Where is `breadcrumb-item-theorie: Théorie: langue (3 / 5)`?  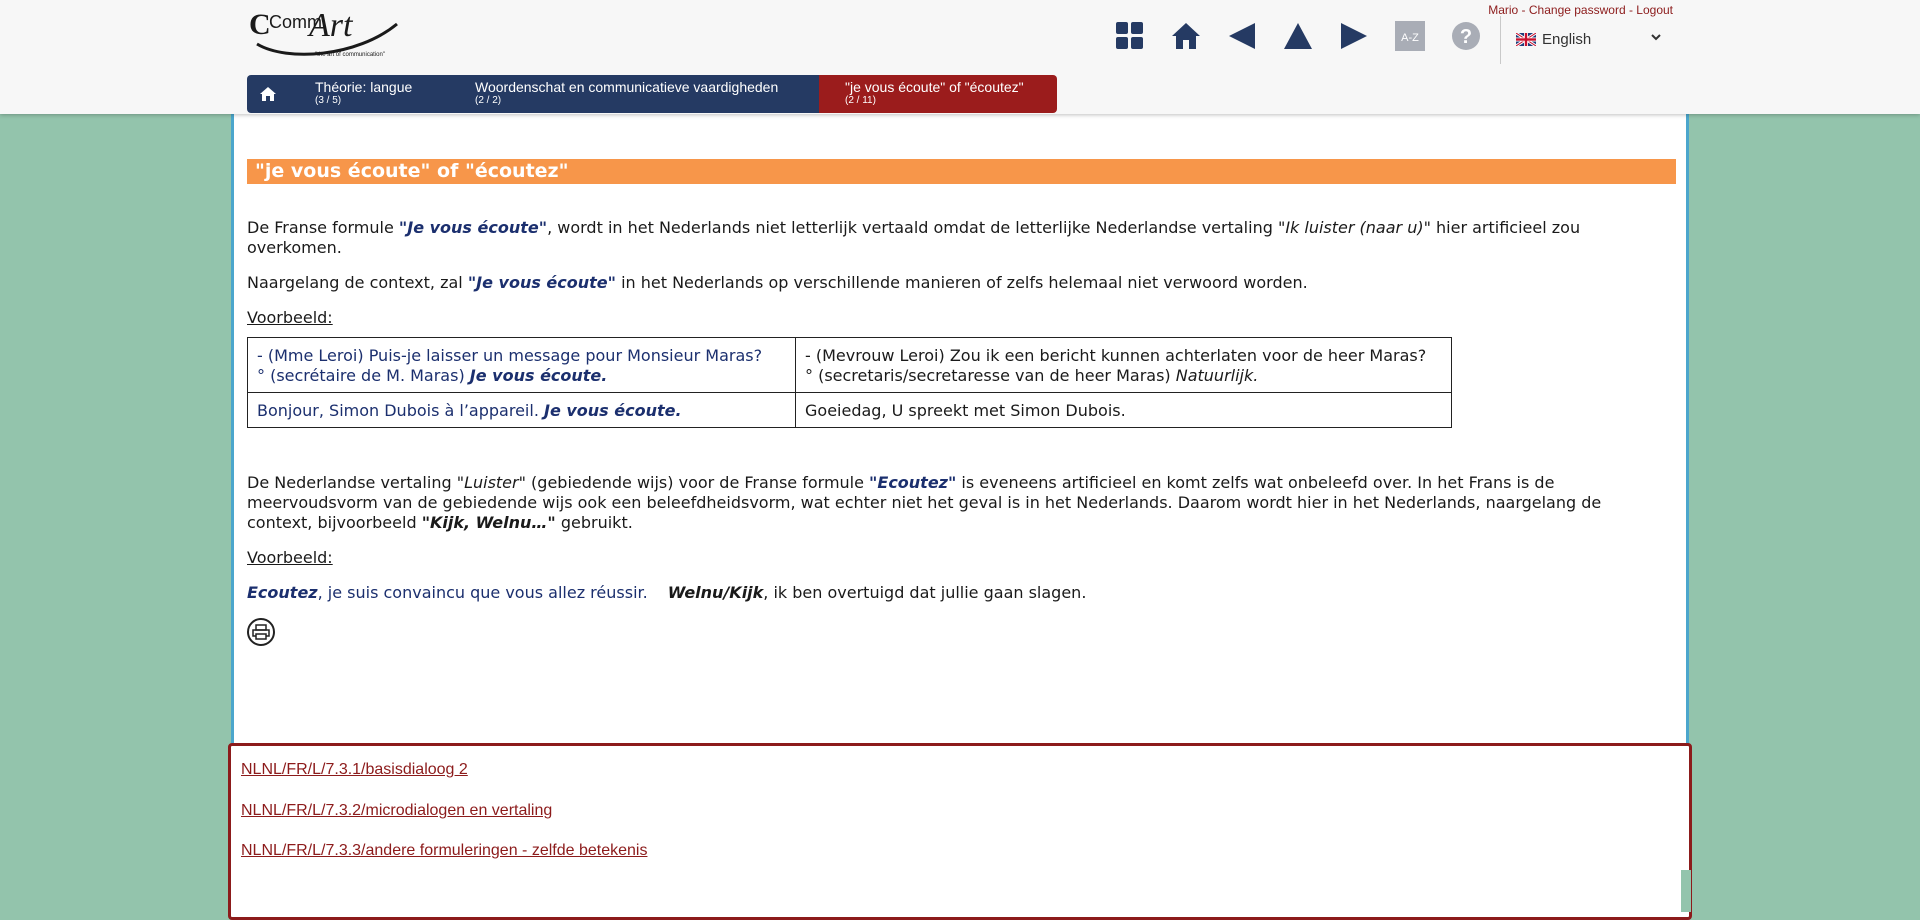 breadcrumb-item-theorie: Théorie: langue (3 / 5) is located at coordinates (369, 94).